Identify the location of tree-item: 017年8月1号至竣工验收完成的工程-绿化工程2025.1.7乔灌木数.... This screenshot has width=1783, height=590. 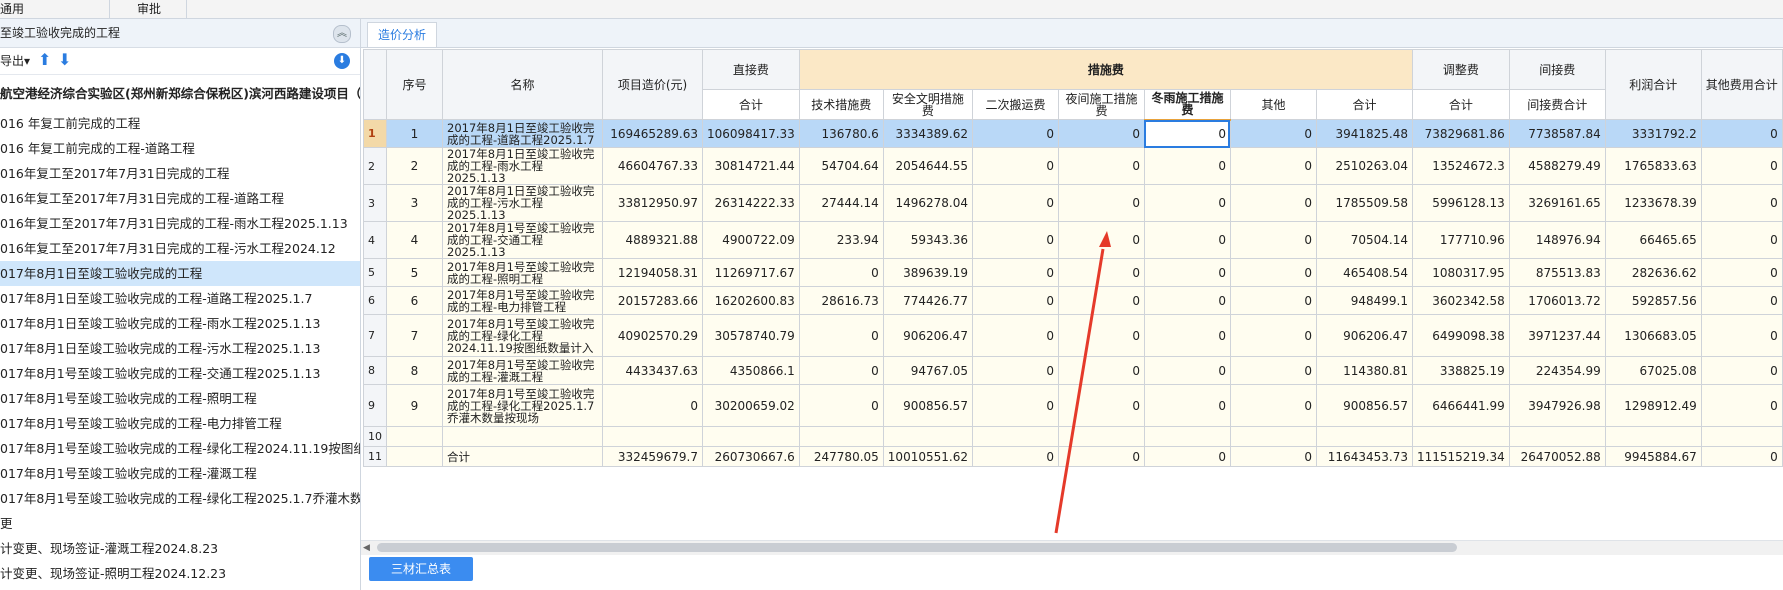
(180, 498).